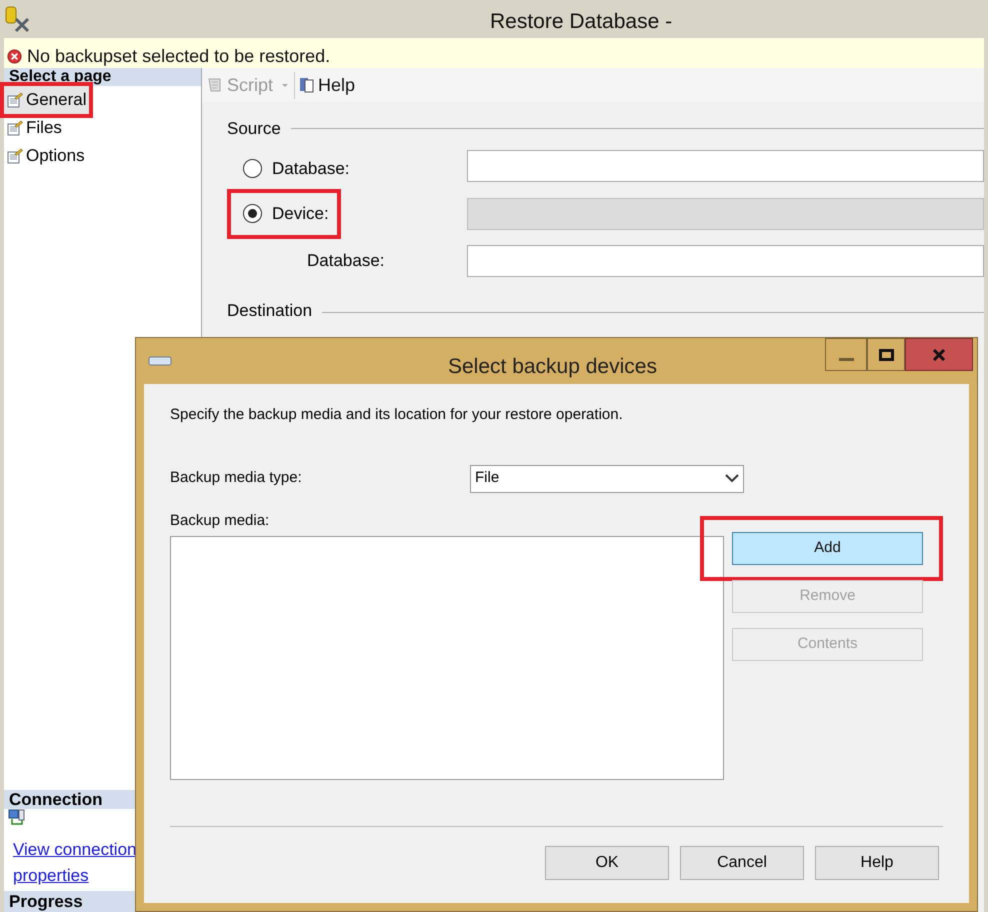 The image size is (988, 912). Describe the element at coordinates (254, 129) in the screenshot. I see `group-title: Source` at that location.